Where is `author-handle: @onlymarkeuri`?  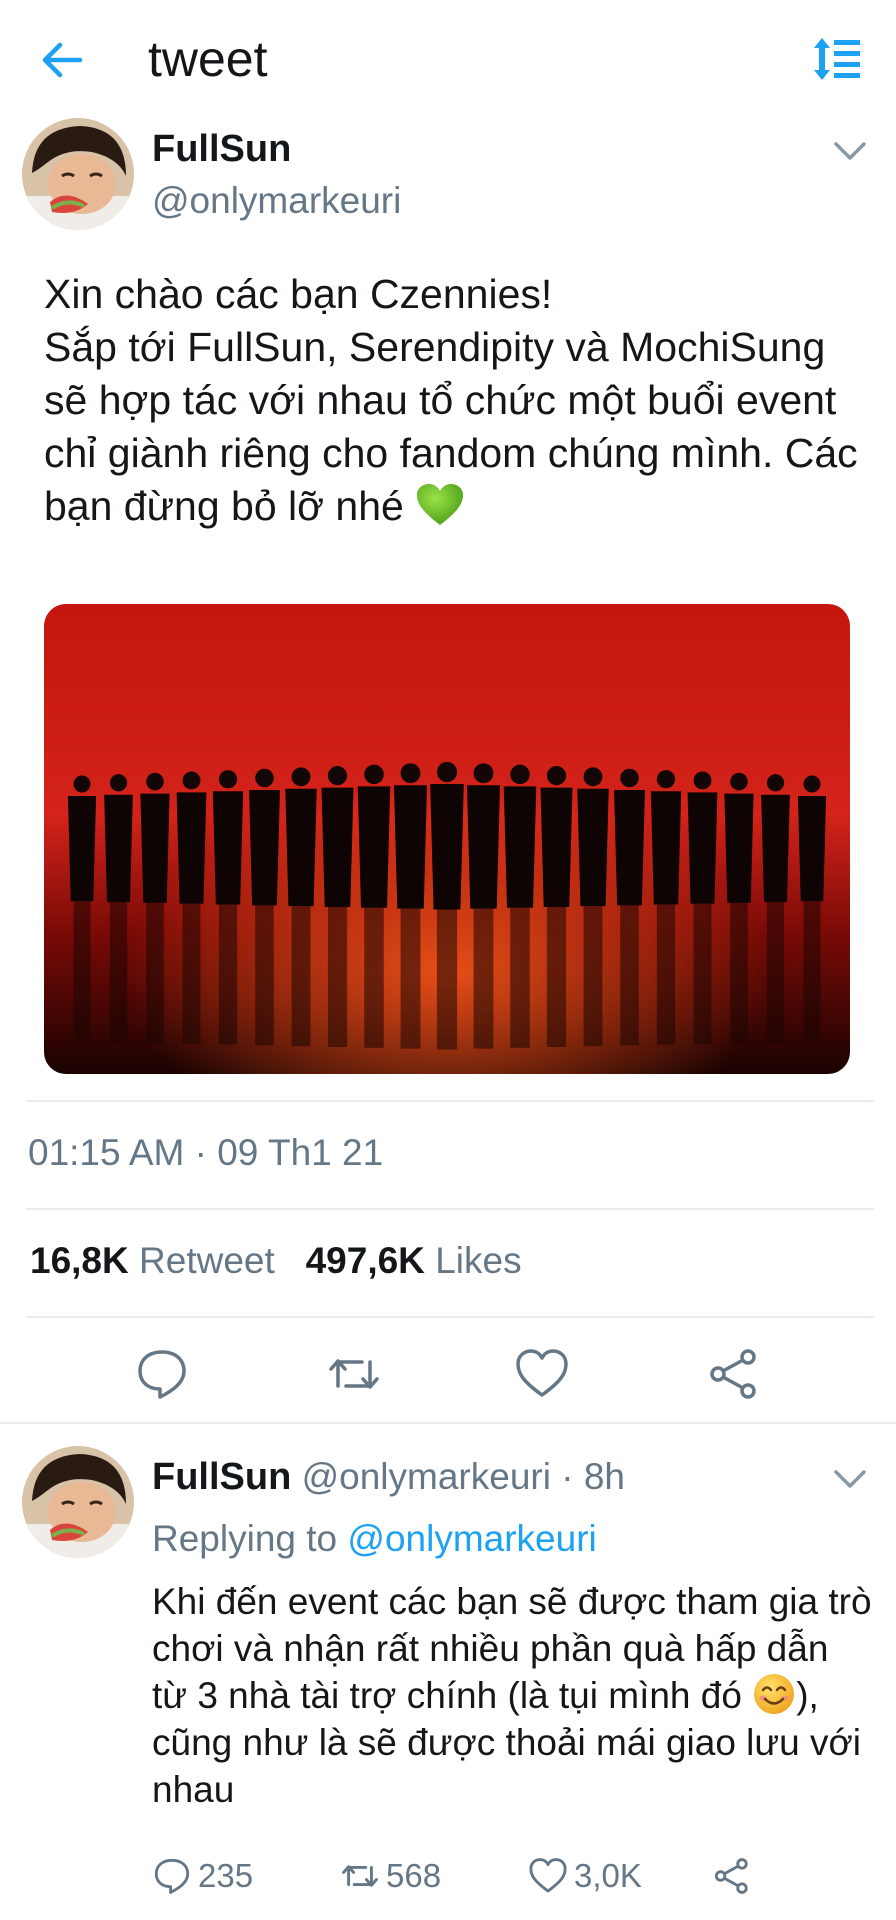
author-handle: @onlymarkeuri is located at coordinates (276, 201).